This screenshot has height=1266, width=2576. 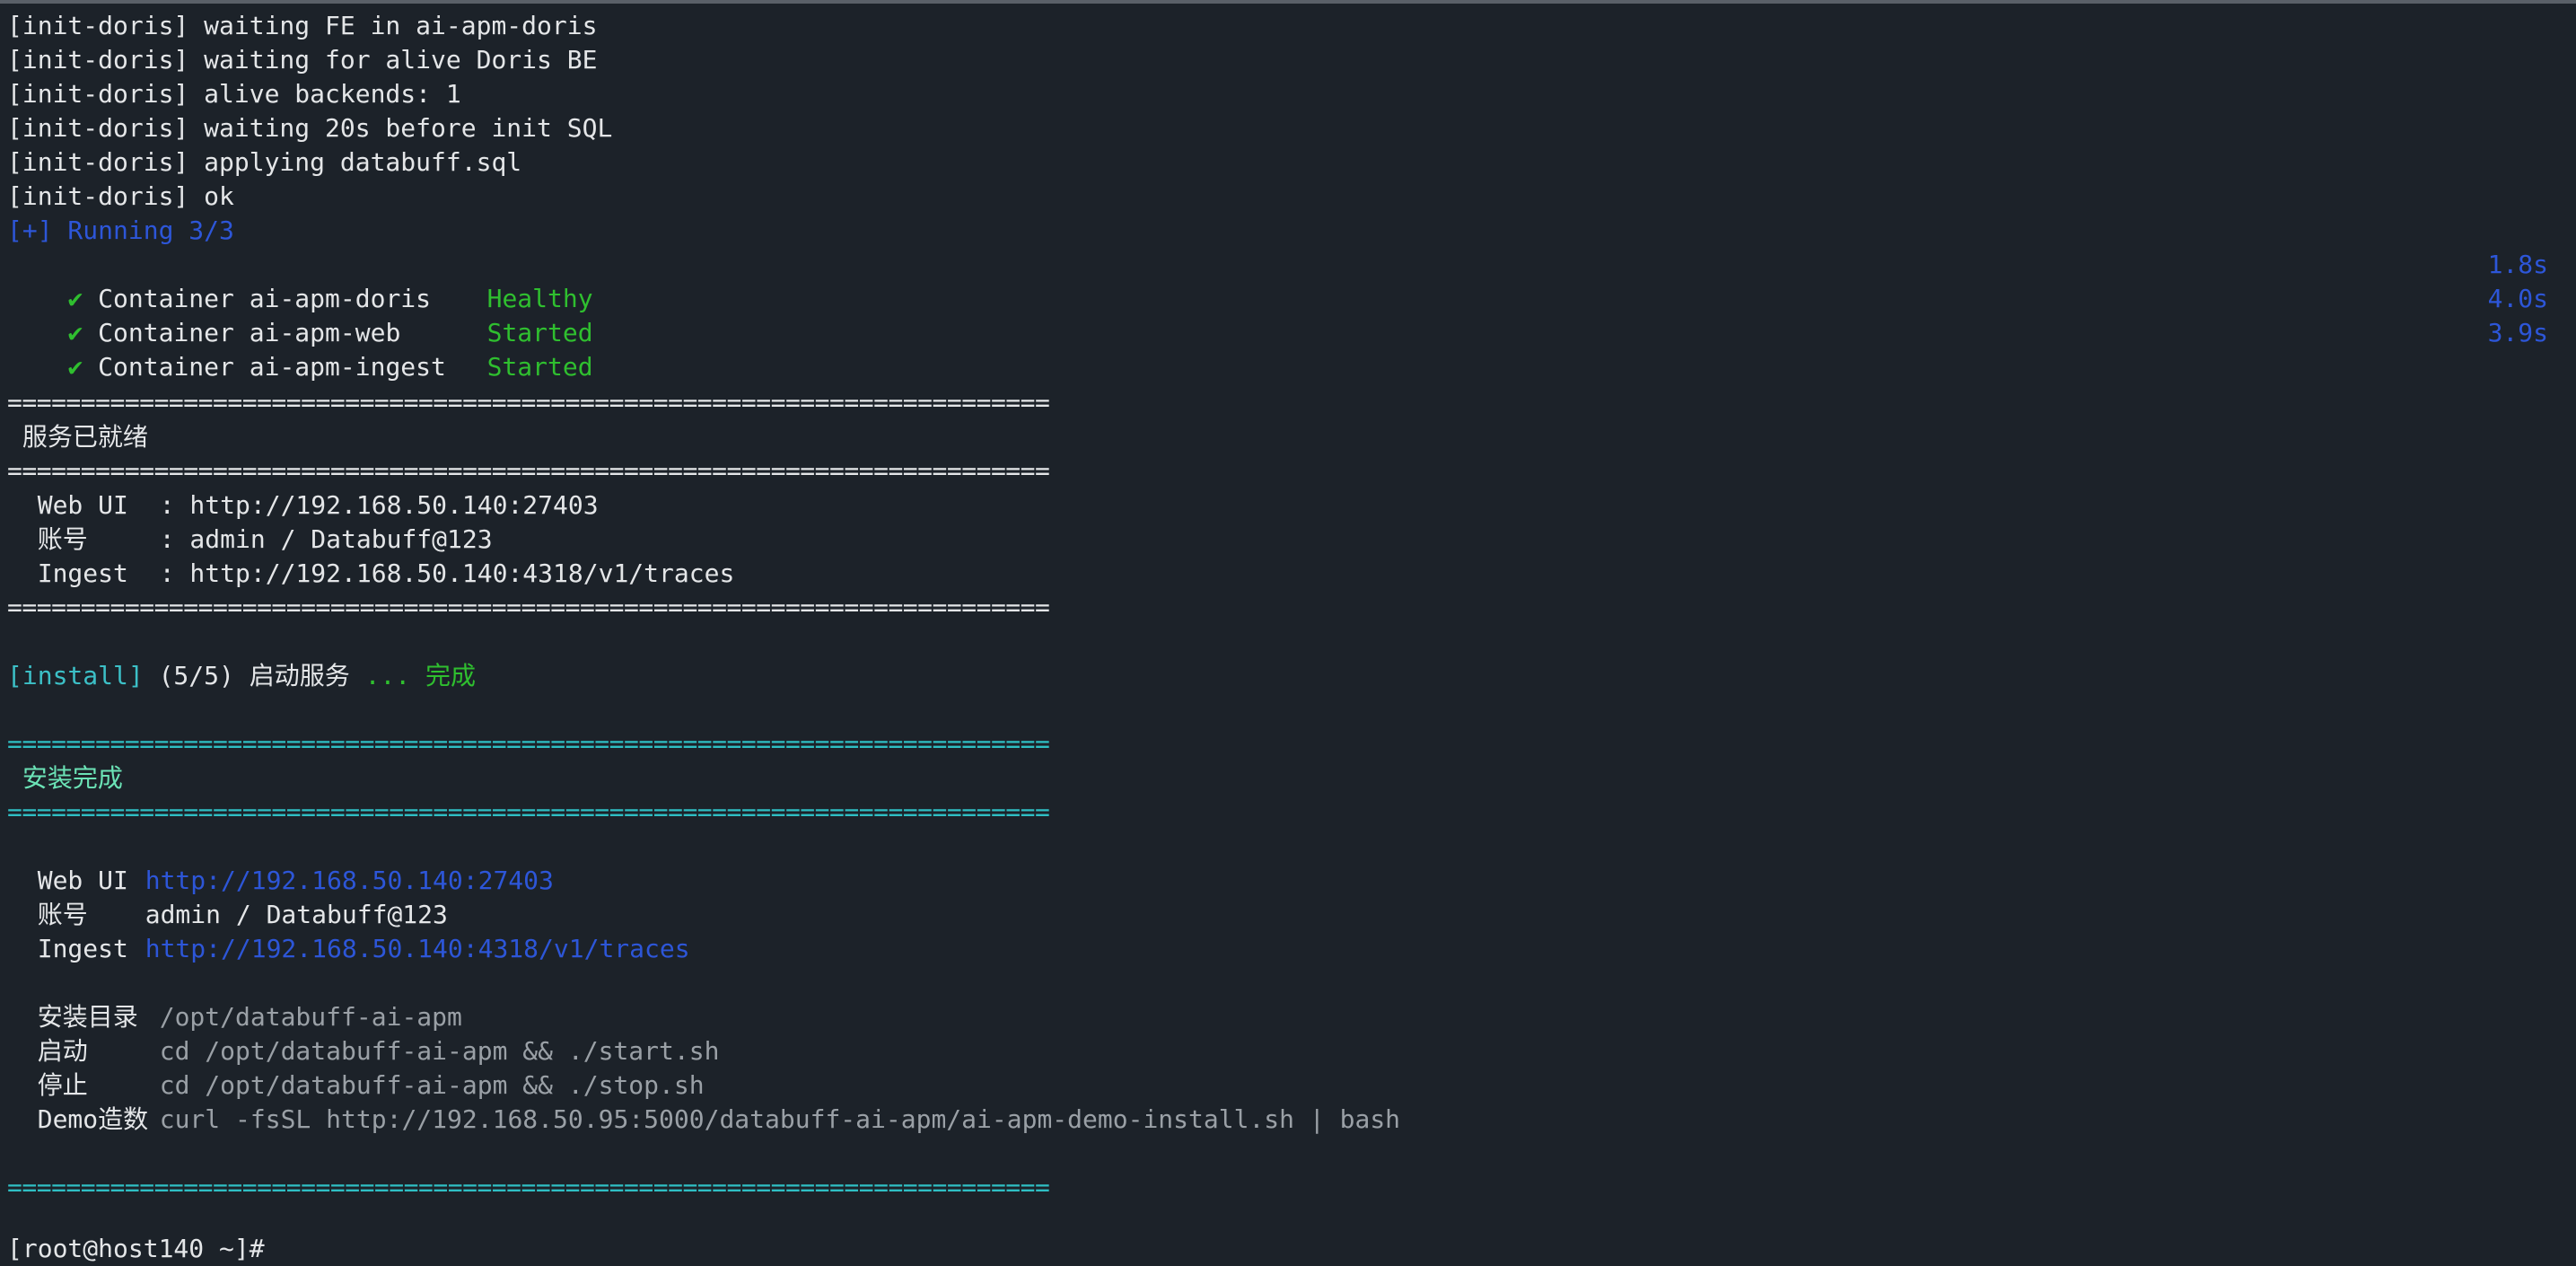 What do you see at coordinates (63, 1085) in the screenshot?
I see `command-key: 停止` at bounding box center [63, 1085].